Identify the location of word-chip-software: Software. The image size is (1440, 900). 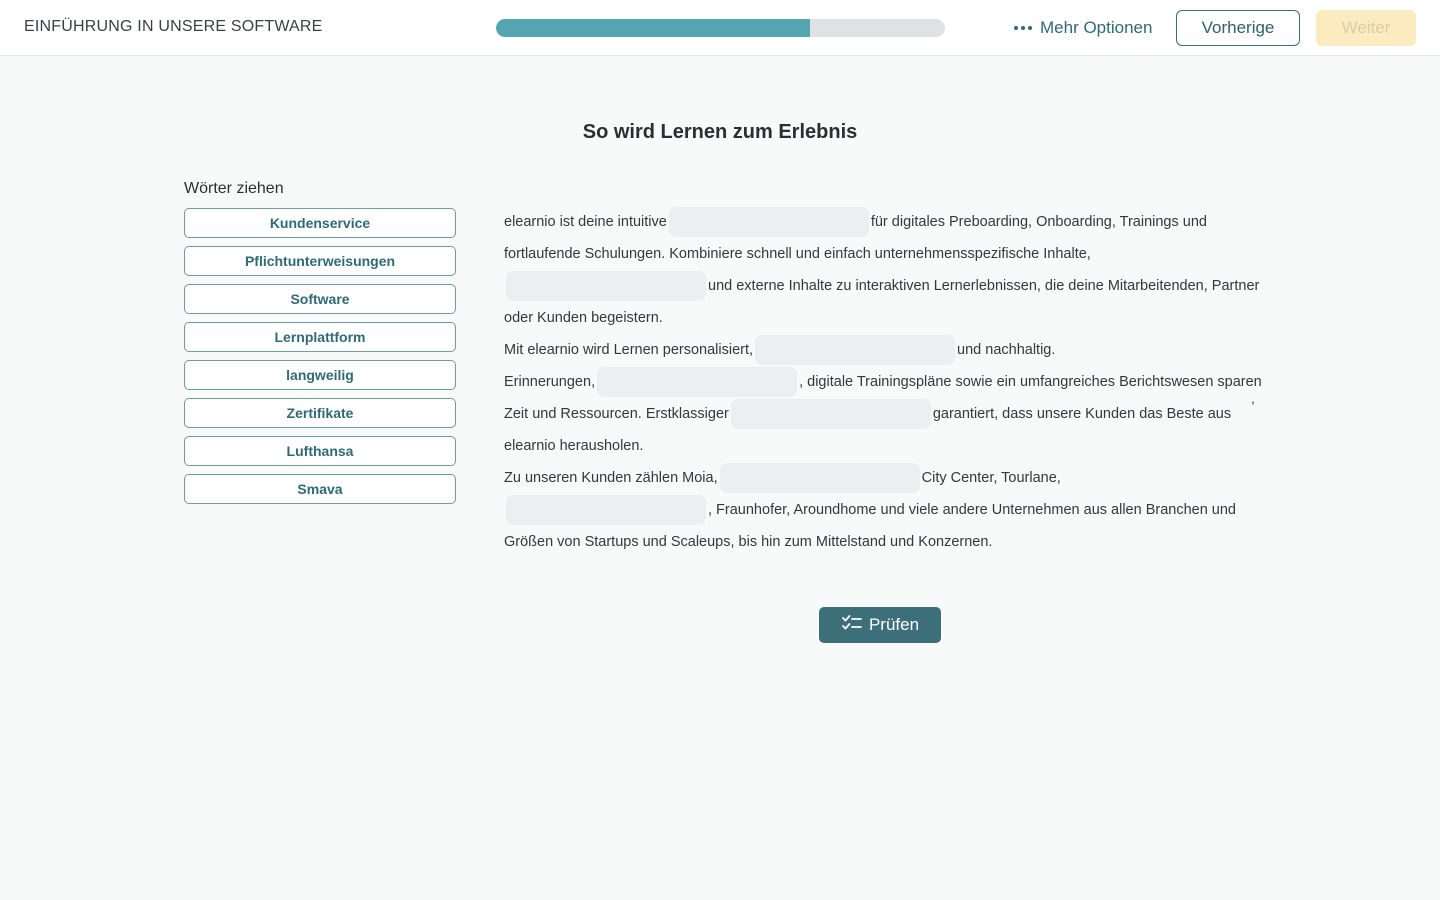
(320, 299).